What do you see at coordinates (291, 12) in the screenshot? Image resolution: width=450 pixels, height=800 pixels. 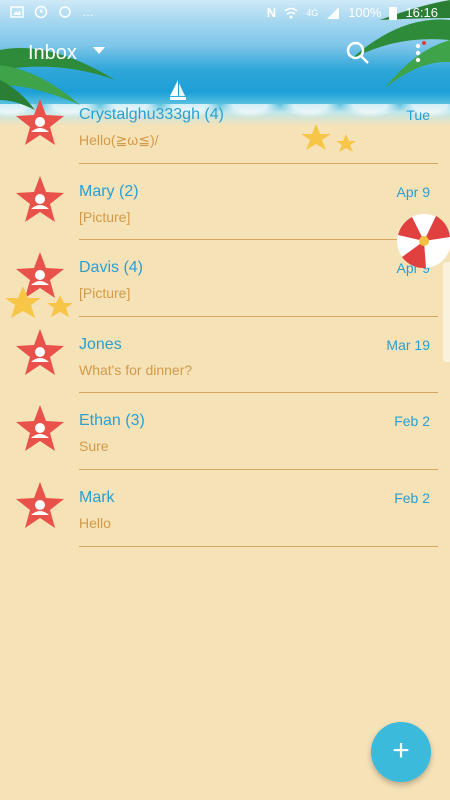 I see `wifi-icon` at bounding box center [291, 12].